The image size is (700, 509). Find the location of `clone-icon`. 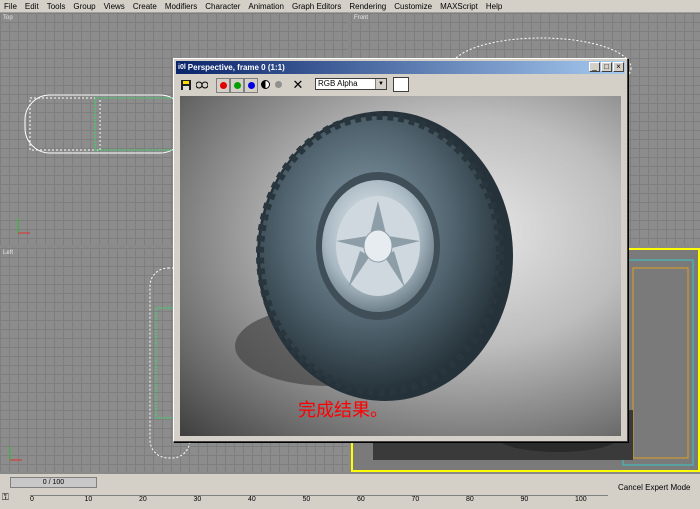

clone-icon is located at coordinates (202, 84).